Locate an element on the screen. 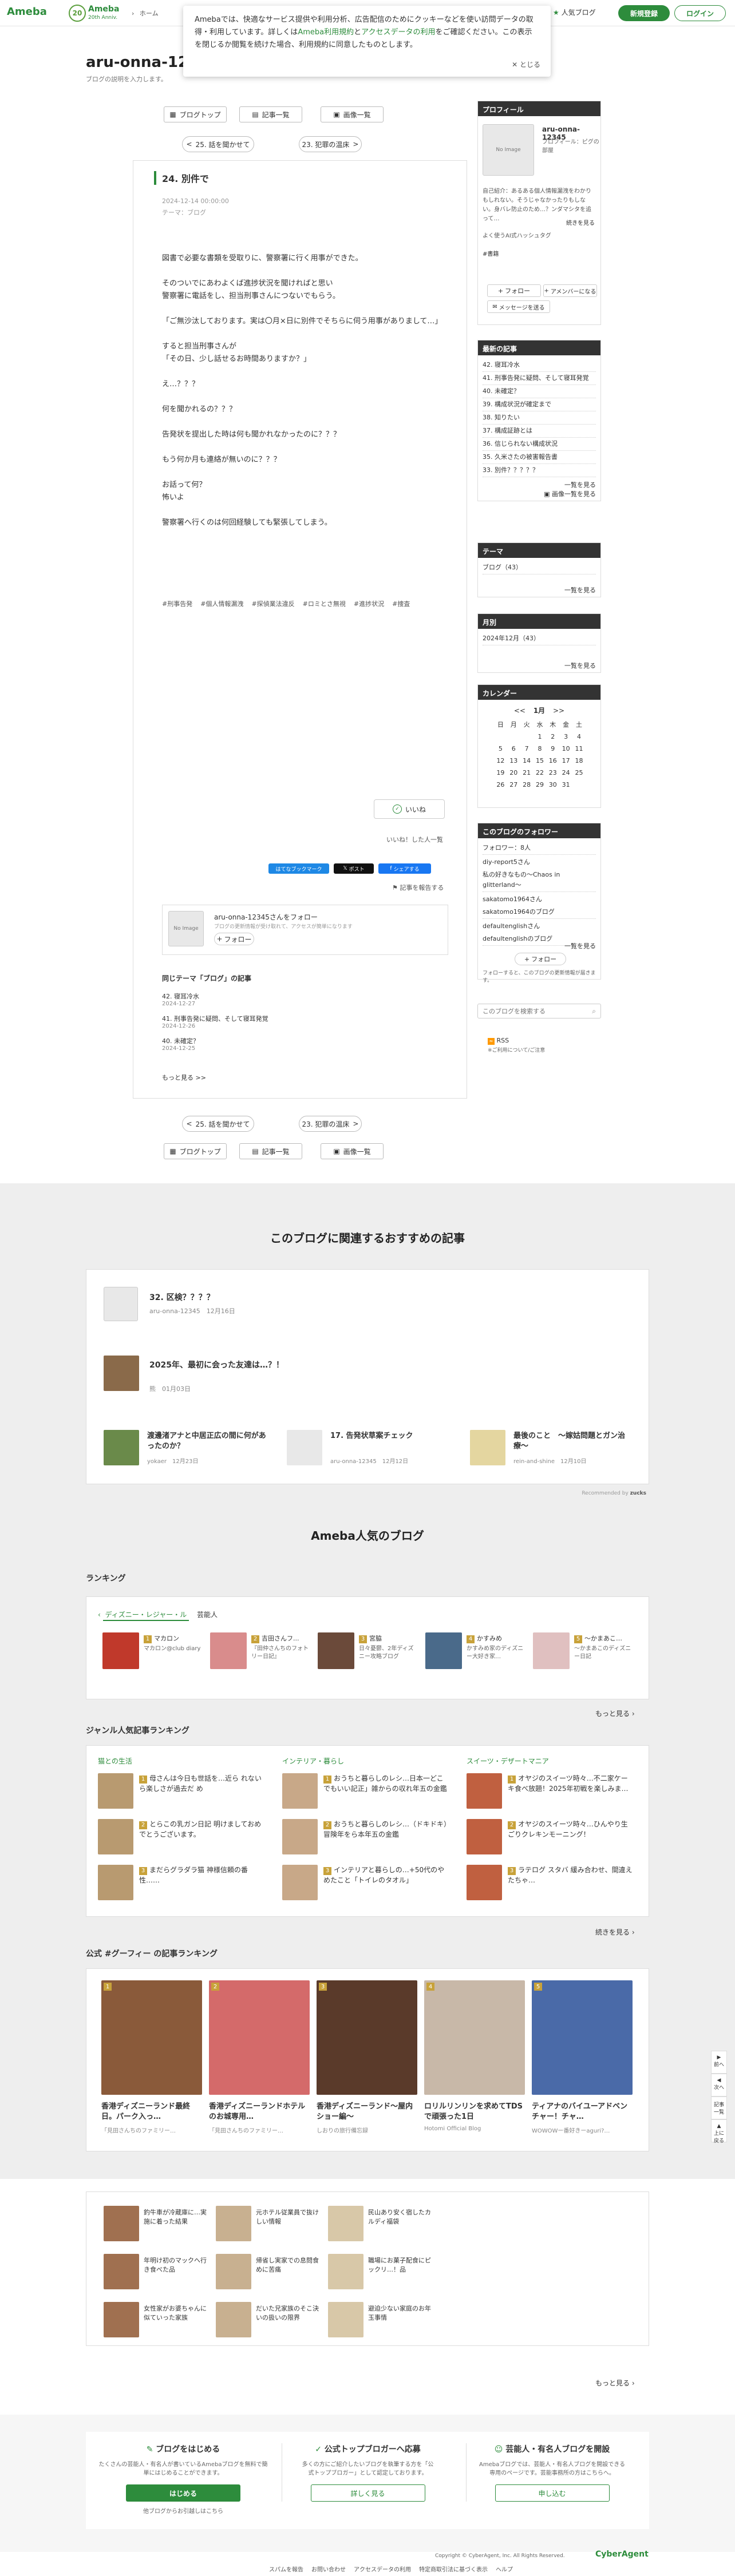  footer-link: 特定商取引法に基づく表示 is located at coordinates (453, 2570).